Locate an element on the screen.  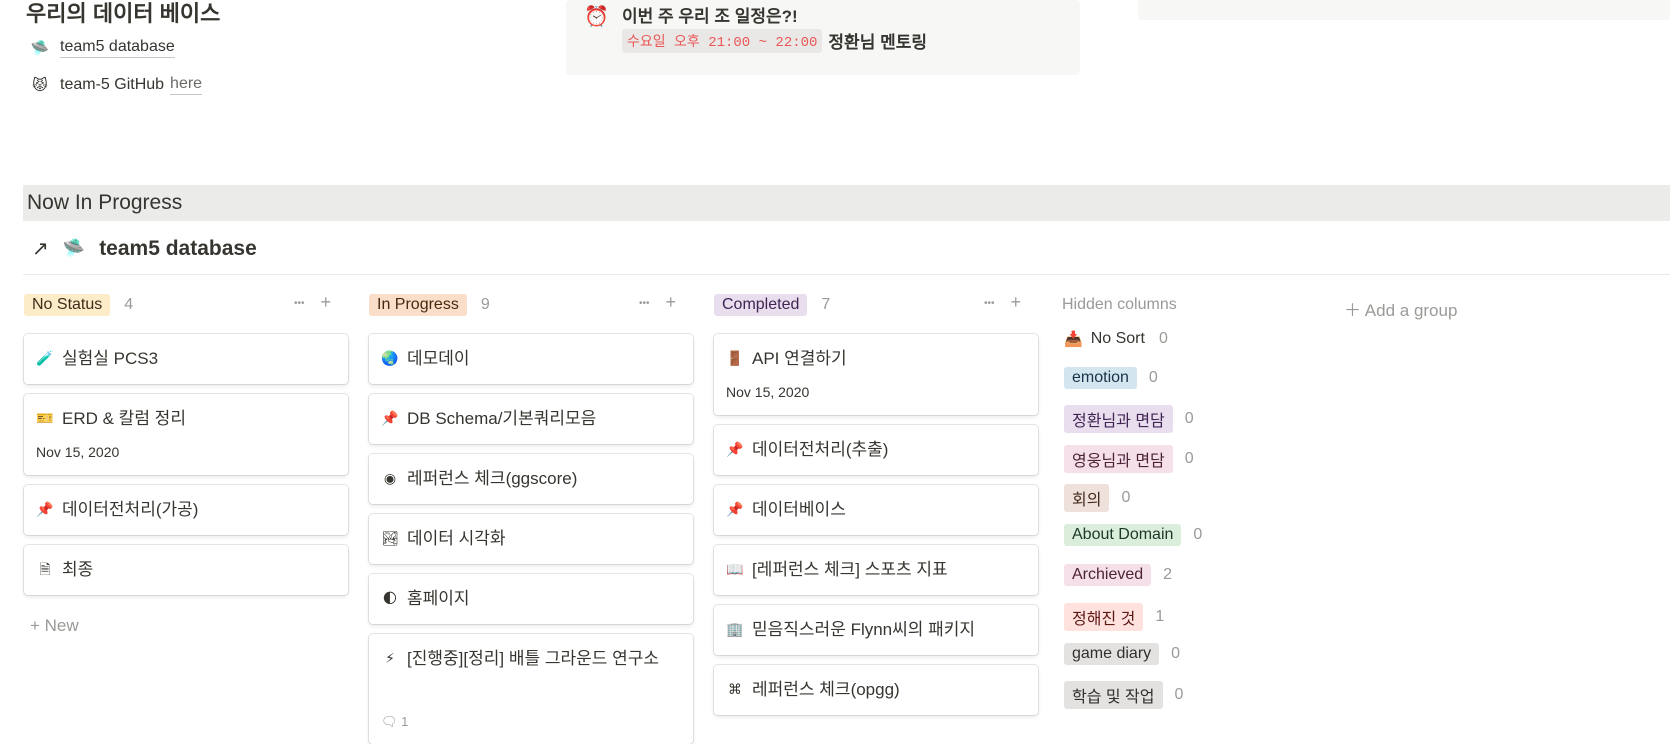
column-header-1: In Progress 9 is located at coordinates (429, 305).